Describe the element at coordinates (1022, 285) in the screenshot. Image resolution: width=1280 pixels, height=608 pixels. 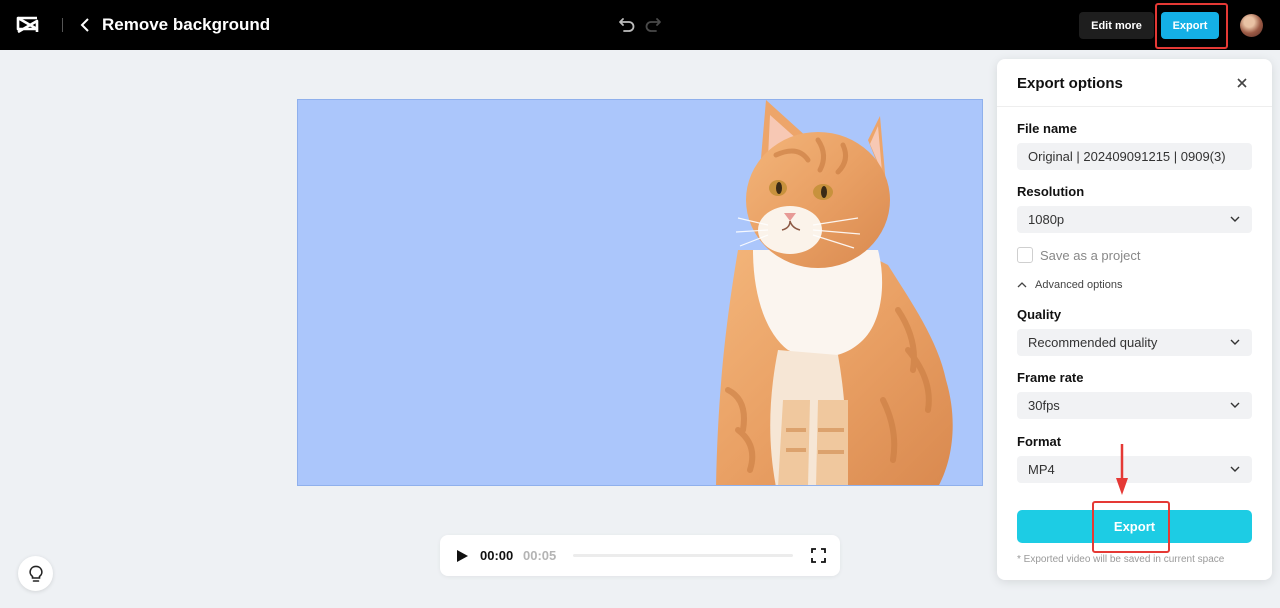
I see `chevron-up-icon` at that location.